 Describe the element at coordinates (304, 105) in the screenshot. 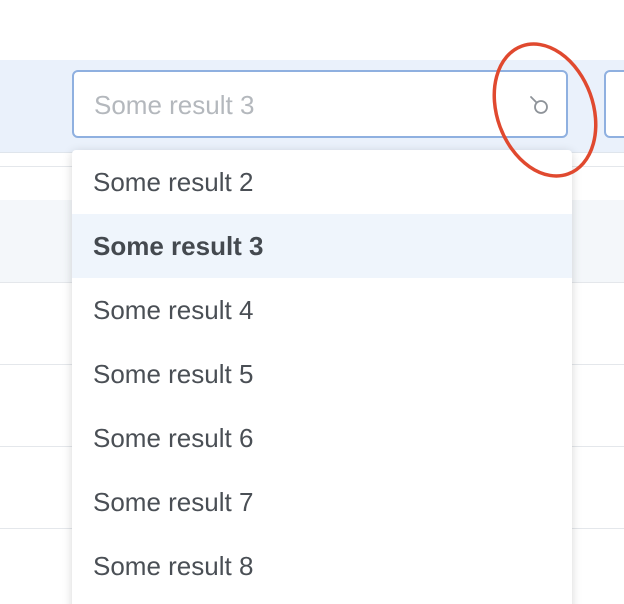

I see `search-input` at that location.